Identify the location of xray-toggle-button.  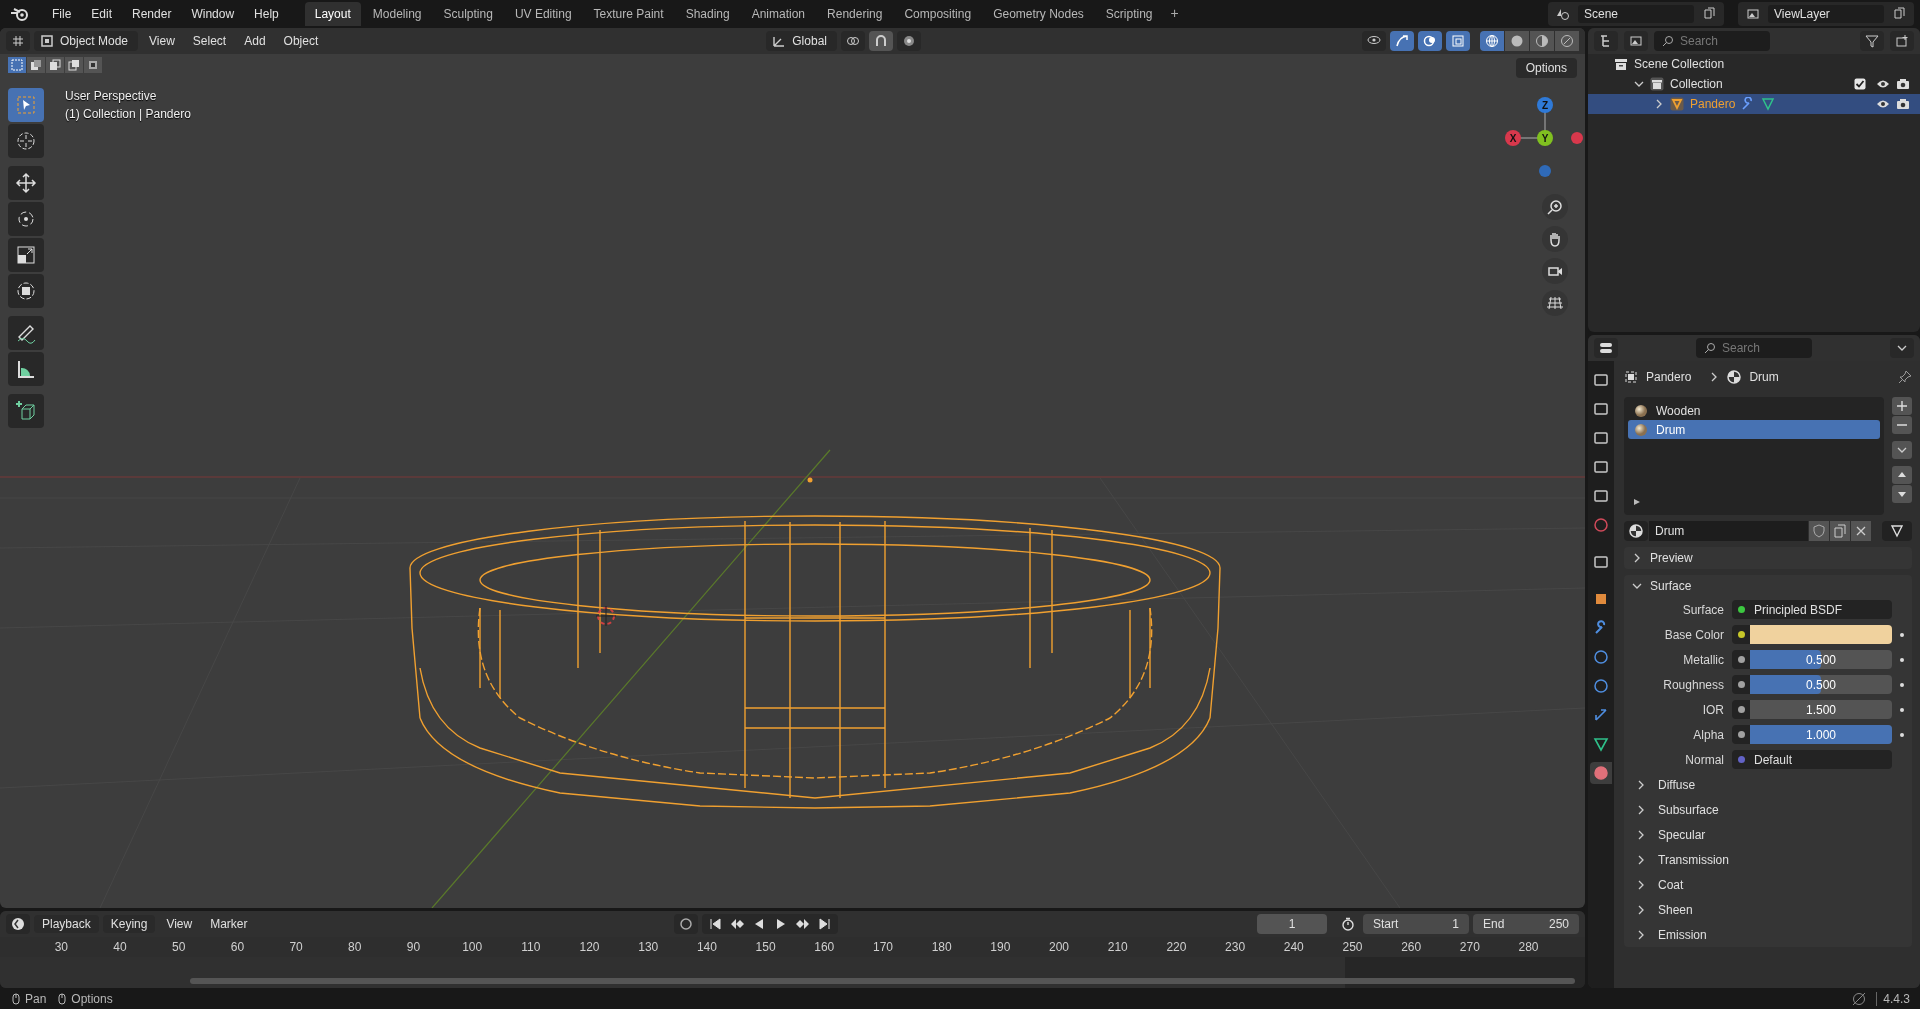
(1458, 41).